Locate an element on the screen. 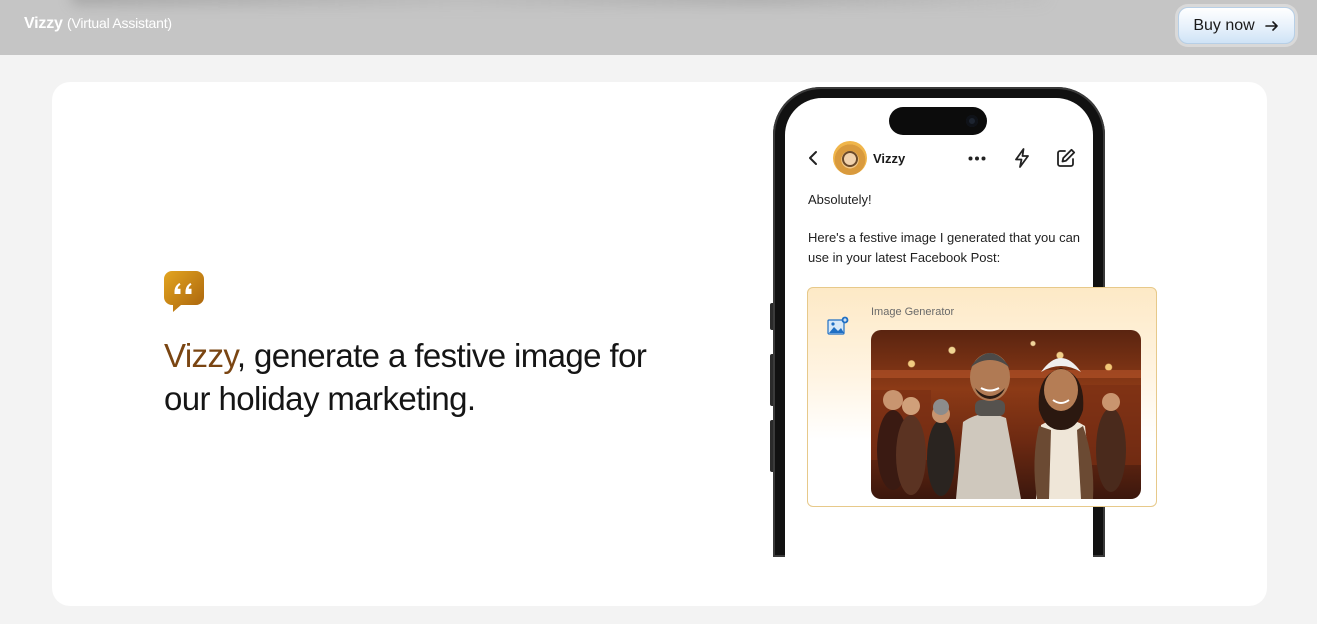  bolt-icon is located at coordinates (1022, 158).